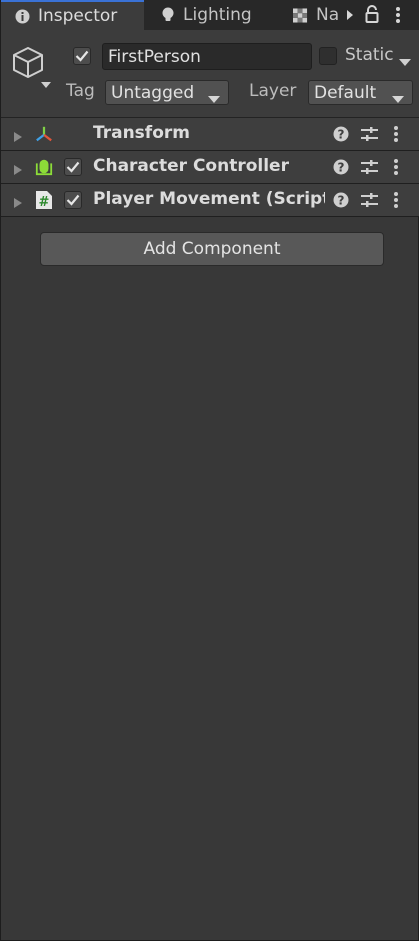 The image size is (419, 941). I want to click on tab-bar: Inspector Lighting Na, so click(210, 15).